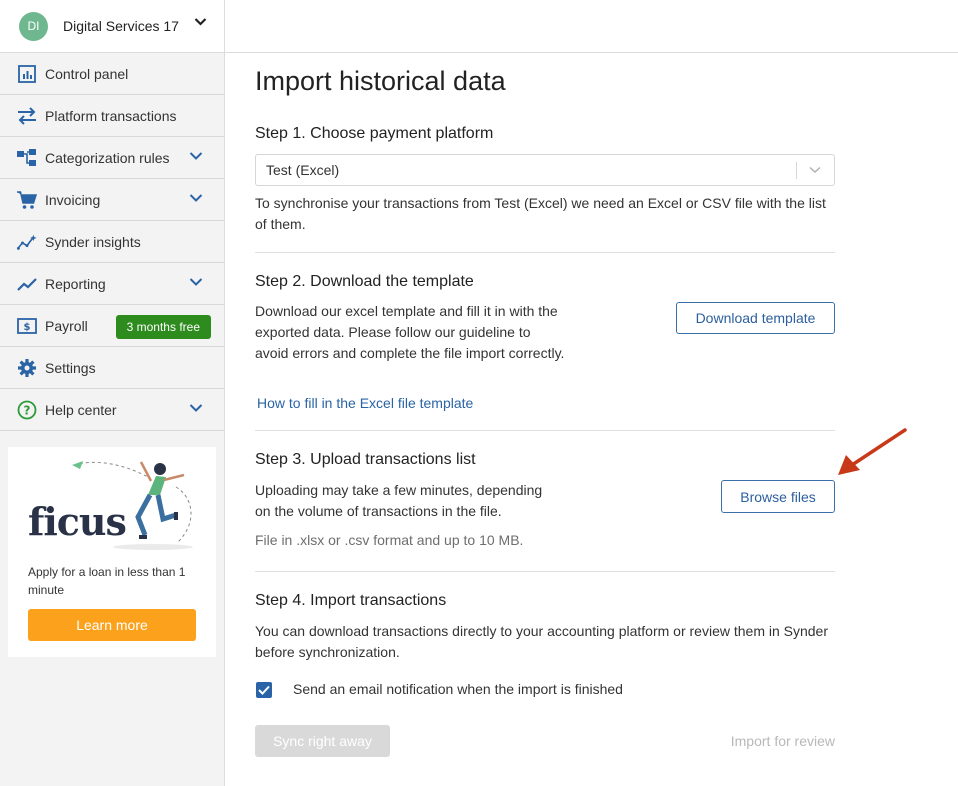  Describe the element at coordinates (27, 368) in the screenshot. I see `gear-icon` at that location.